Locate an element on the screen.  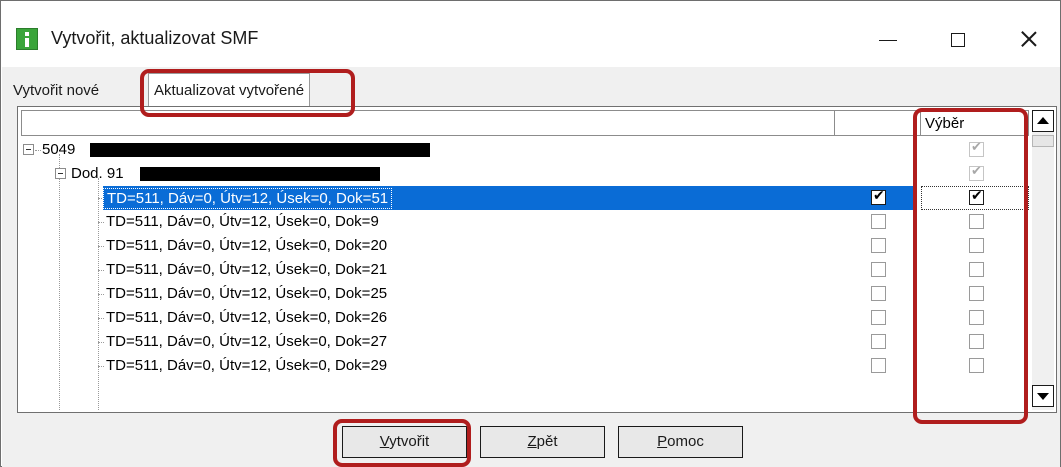
tab-create-new: Vytvořit nové is located at coordinates (56, 91).